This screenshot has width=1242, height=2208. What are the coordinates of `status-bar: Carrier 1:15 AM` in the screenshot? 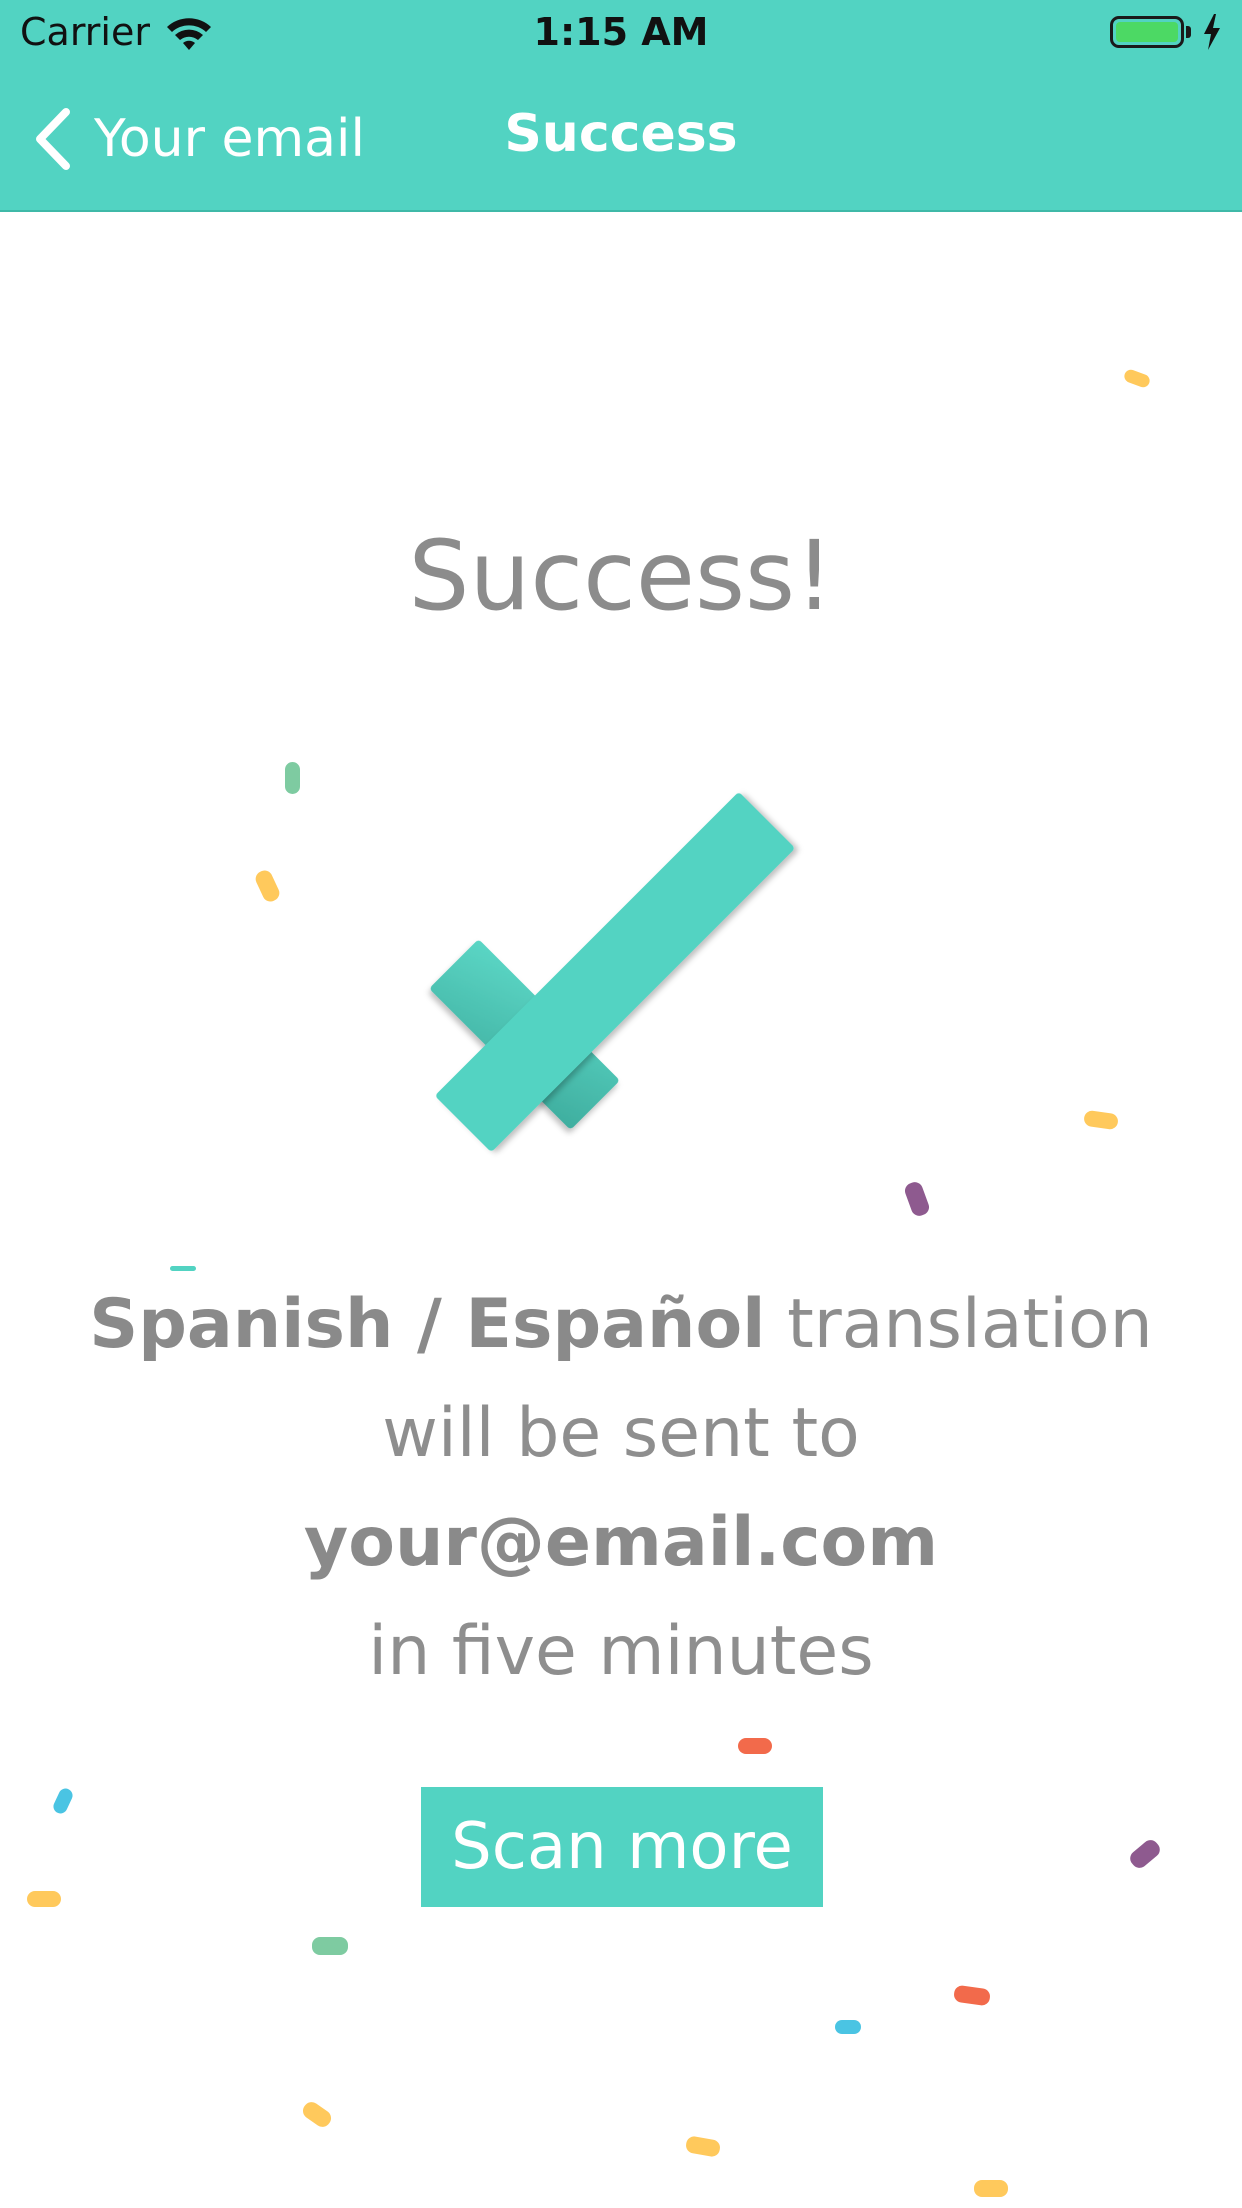 It's located at (621, 33).